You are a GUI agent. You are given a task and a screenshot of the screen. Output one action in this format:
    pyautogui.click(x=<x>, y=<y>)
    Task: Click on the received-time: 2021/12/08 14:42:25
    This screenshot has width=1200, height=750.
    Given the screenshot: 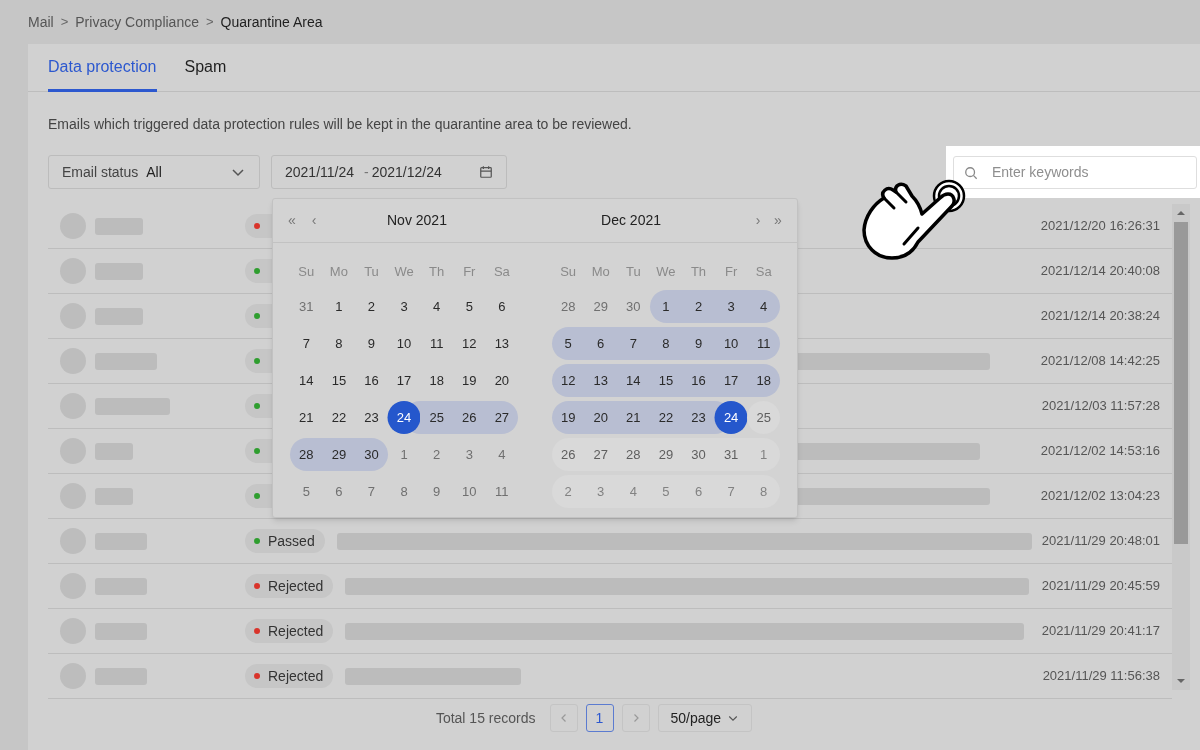 What is the action you would take?
    pyautogui.click(x=1100, y=361)
    